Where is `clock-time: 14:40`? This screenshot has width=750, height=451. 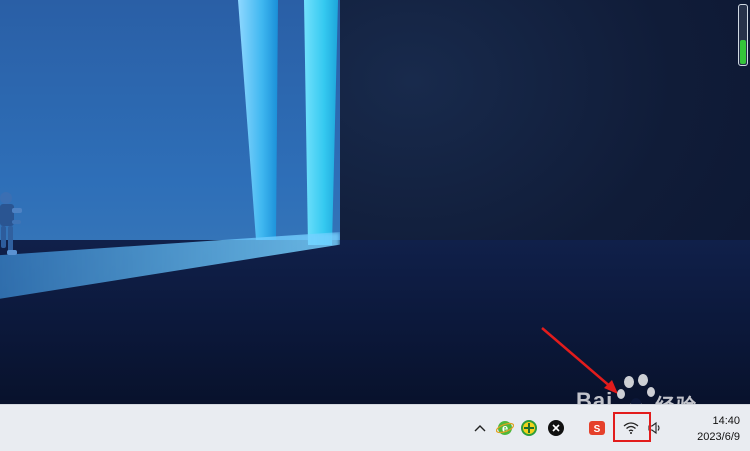
clock-time: 14:40 is located at coordinates (726, 421).